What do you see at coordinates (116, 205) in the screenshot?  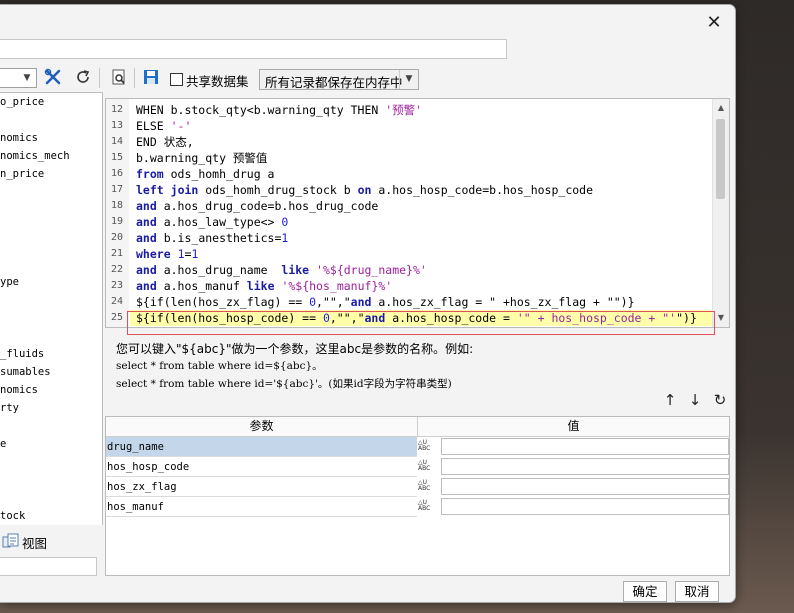 I see `line-number: 18` at bounding box center [116, 205].